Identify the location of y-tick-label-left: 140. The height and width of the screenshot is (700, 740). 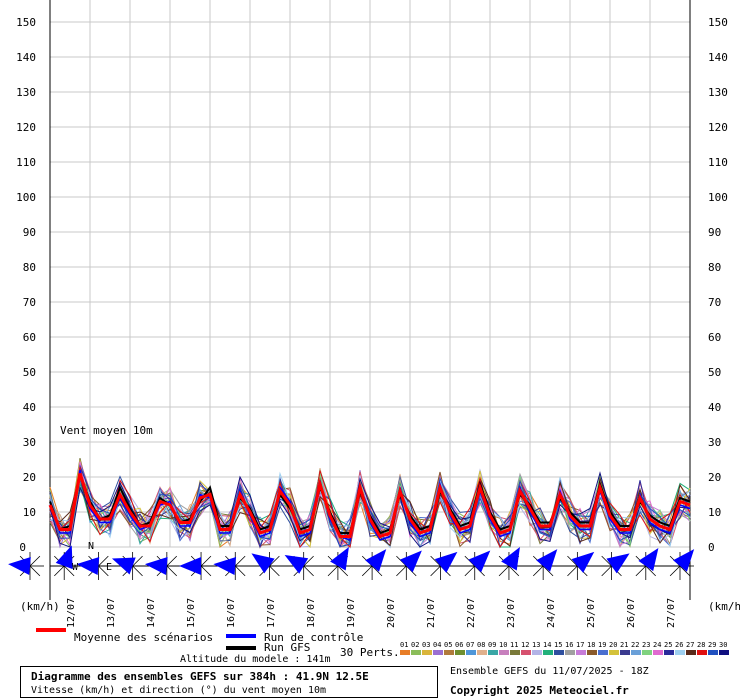
(26, 57).